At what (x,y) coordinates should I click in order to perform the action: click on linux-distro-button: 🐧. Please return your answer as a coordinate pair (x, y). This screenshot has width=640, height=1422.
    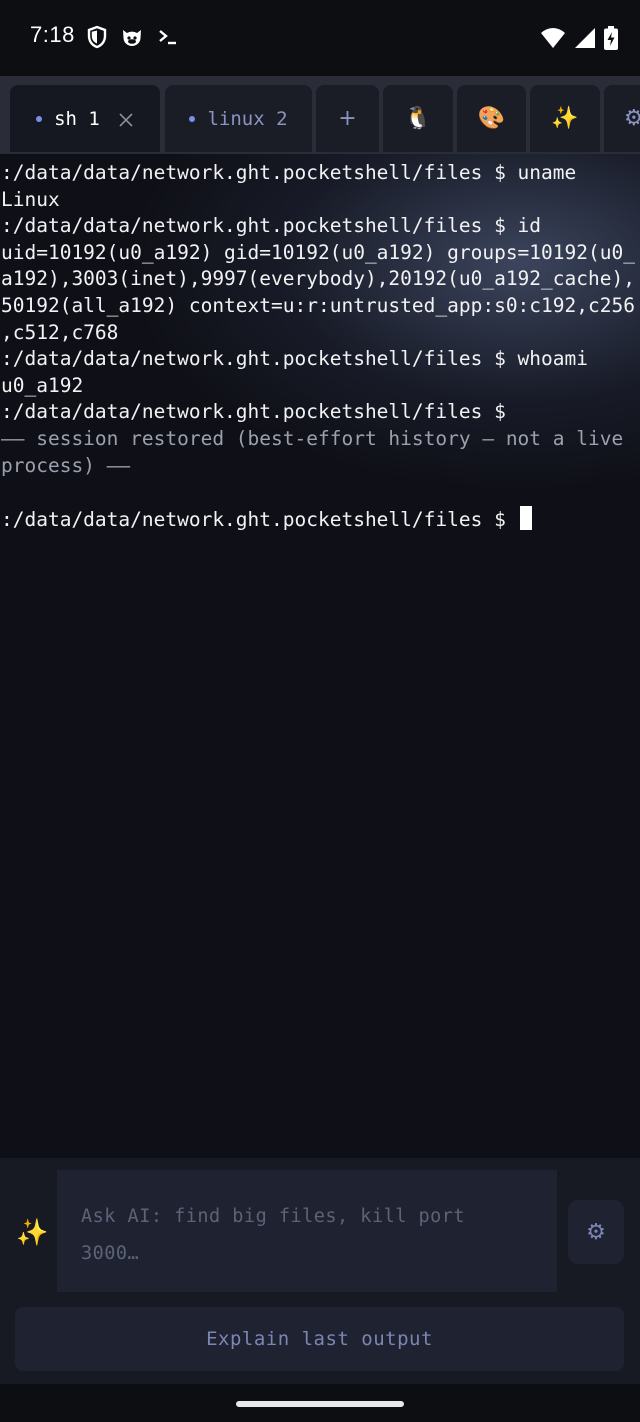
    Looking at the image, I should click on (418, 118).